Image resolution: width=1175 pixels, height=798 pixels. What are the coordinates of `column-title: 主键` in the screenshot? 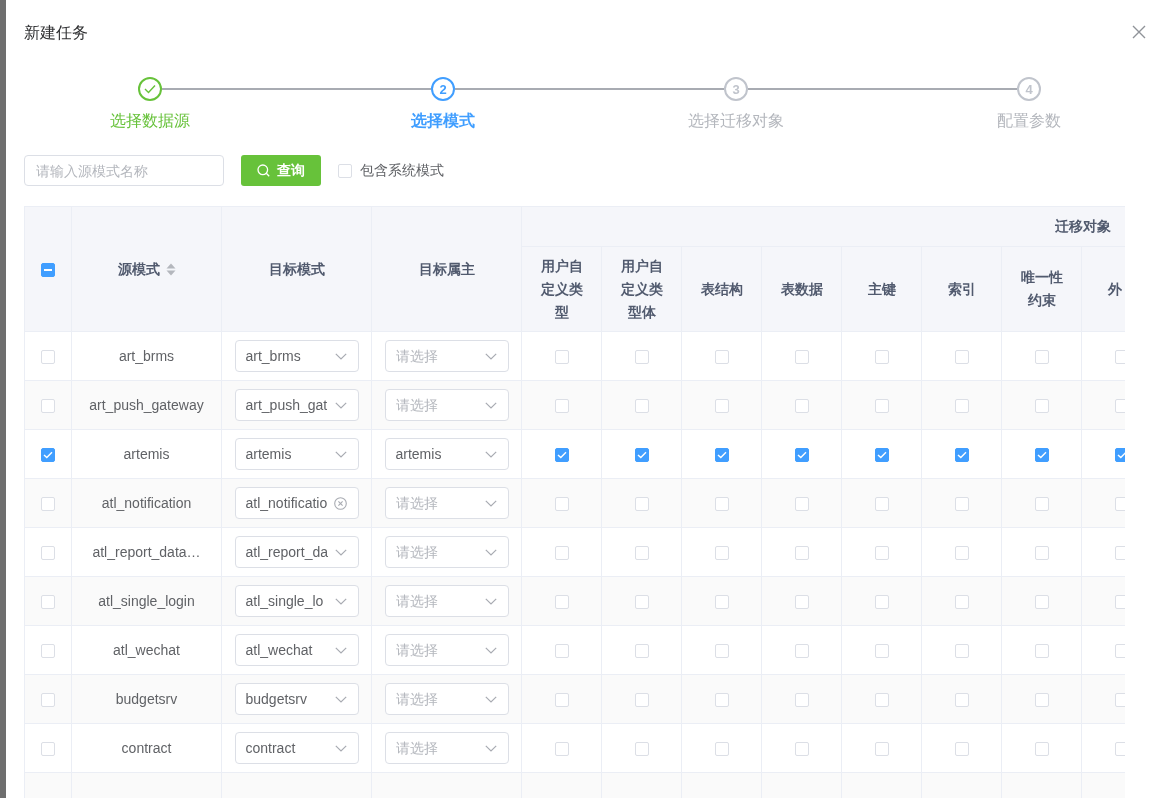 It's located at (882, 289).